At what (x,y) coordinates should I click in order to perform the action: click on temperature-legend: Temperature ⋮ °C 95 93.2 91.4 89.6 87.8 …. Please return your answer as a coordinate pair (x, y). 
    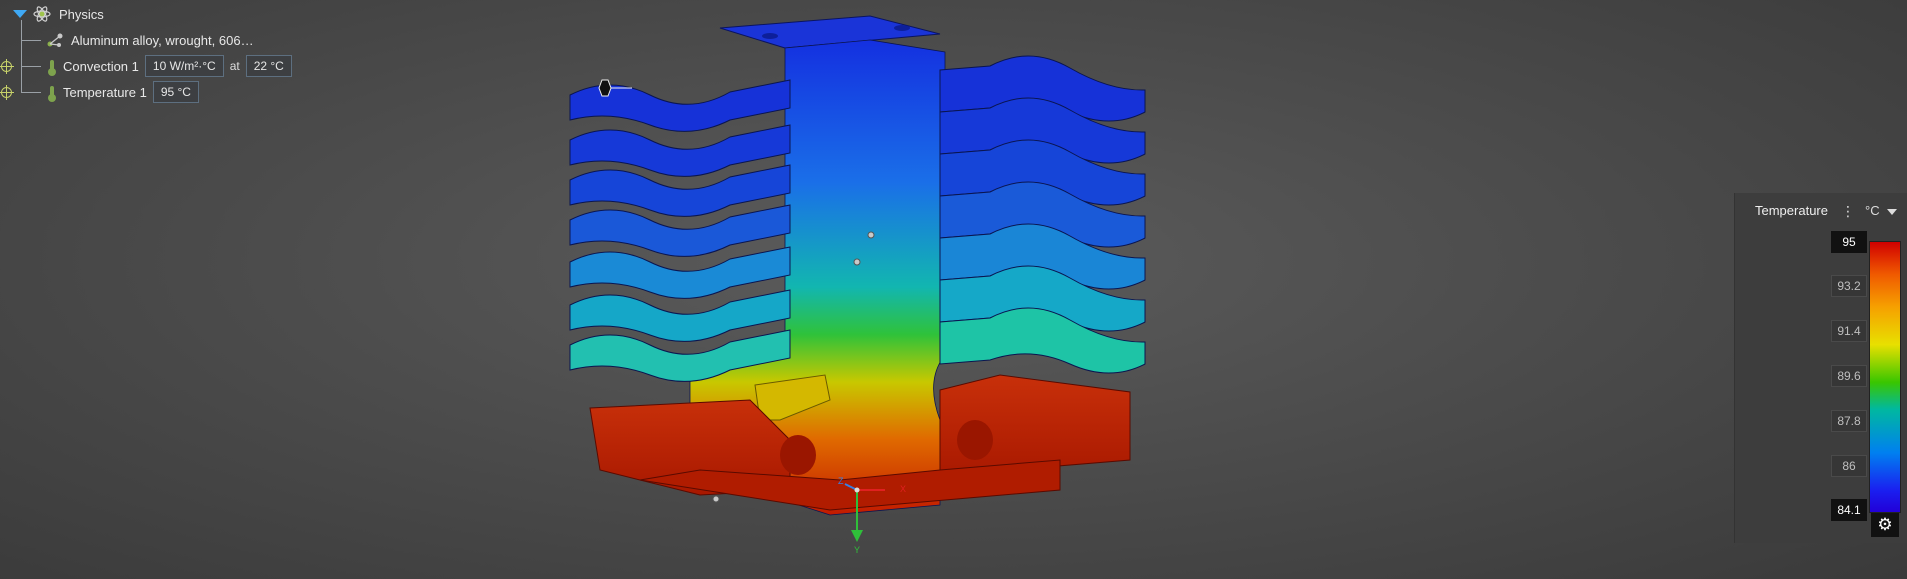
    Looking at the image, I should click on (1820, 368).